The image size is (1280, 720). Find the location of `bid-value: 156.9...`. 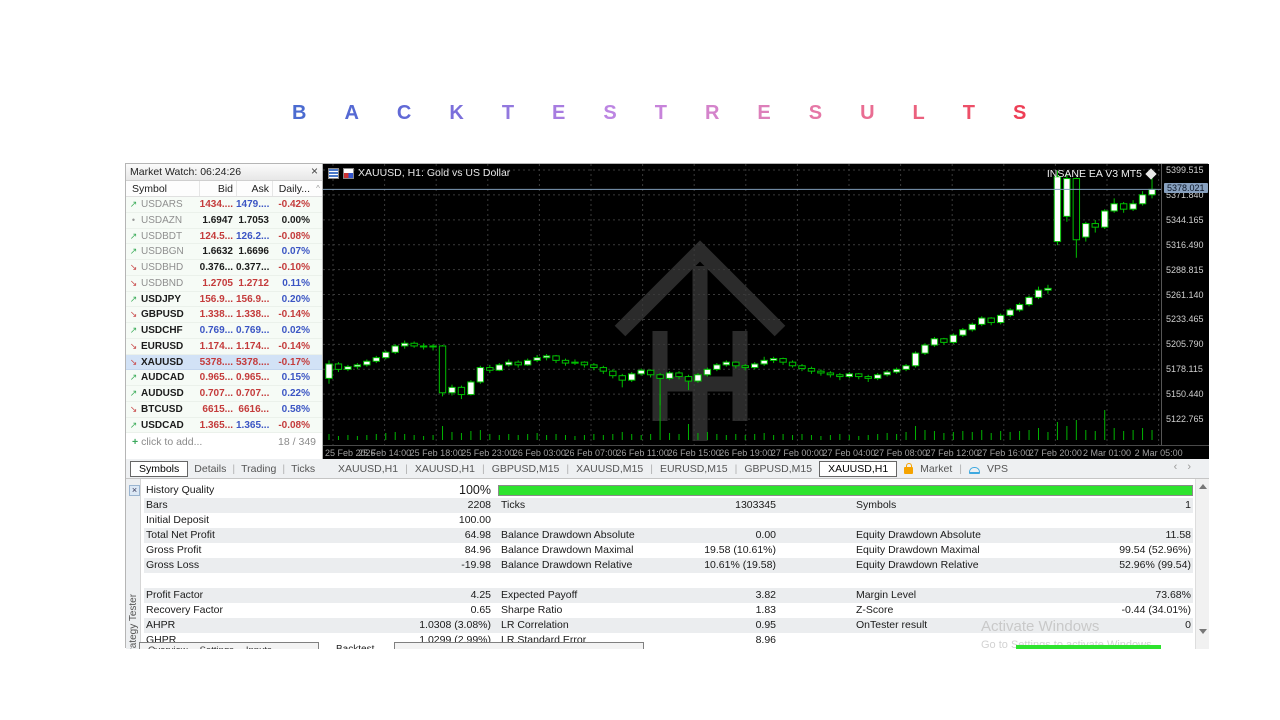

bid-value: 156.9... is located at coordinates (216, 299).